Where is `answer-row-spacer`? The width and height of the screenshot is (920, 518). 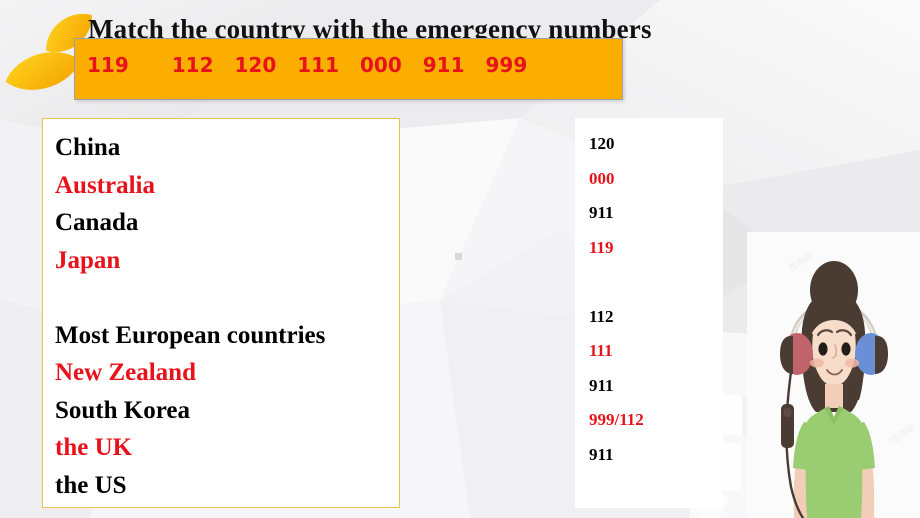
answer-row-spacer is located at coordinates (654, 282).